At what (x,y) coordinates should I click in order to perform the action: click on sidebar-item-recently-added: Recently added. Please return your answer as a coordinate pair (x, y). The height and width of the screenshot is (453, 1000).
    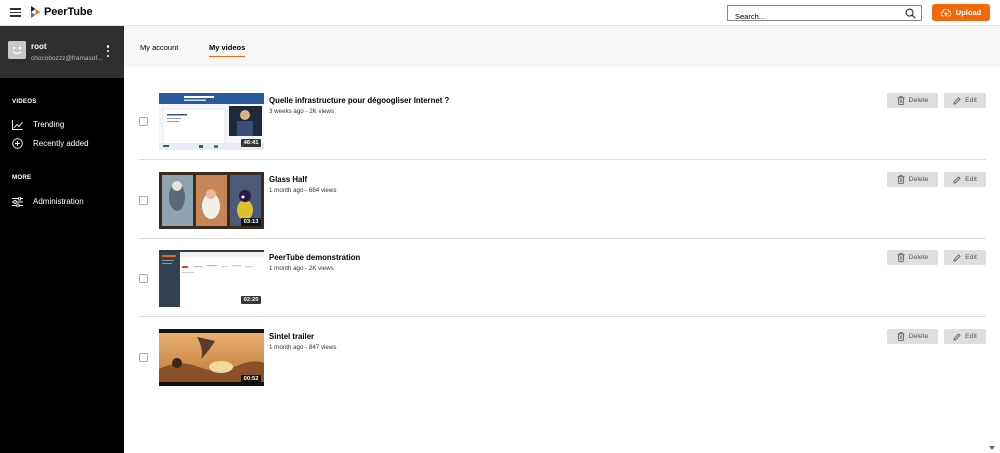
    Looking at the image, I should click on (50, 143).